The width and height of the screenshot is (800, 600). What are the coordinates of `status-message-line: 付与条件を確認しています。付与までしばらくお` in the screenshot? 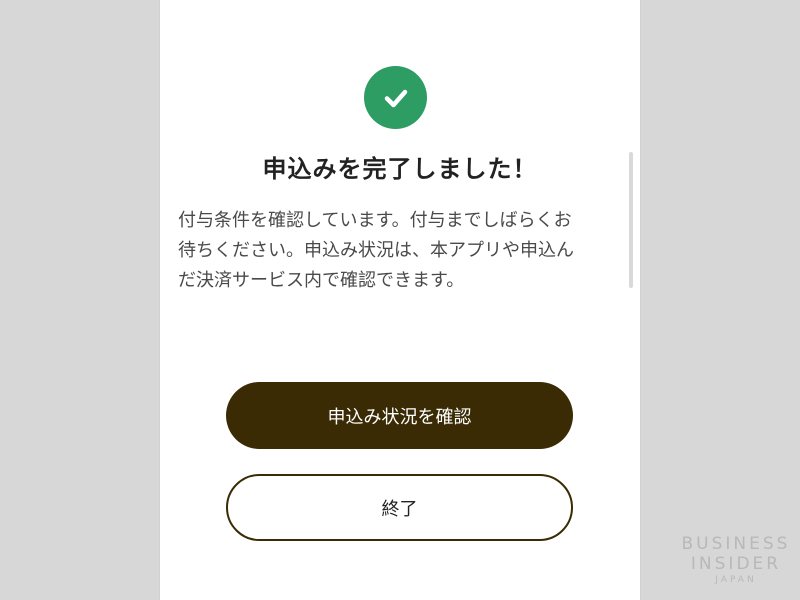 It's located at (375, 220).